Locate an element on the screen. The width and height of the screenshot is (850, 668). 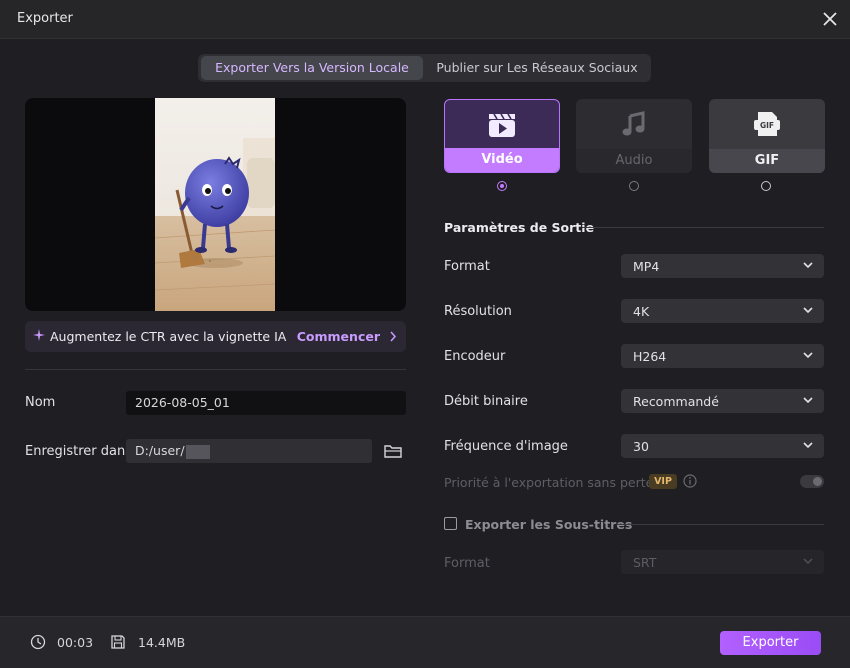
subtitle-format-select: SRT is located at coordinates (722, 562).